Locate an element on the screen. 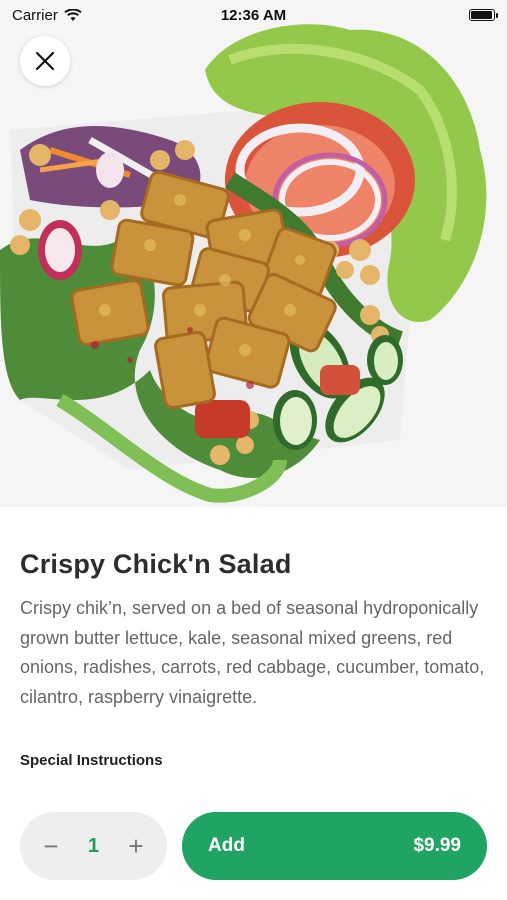 The height and width of the screenshot is (900, 507). close-button is located at coordinates (45, 61).